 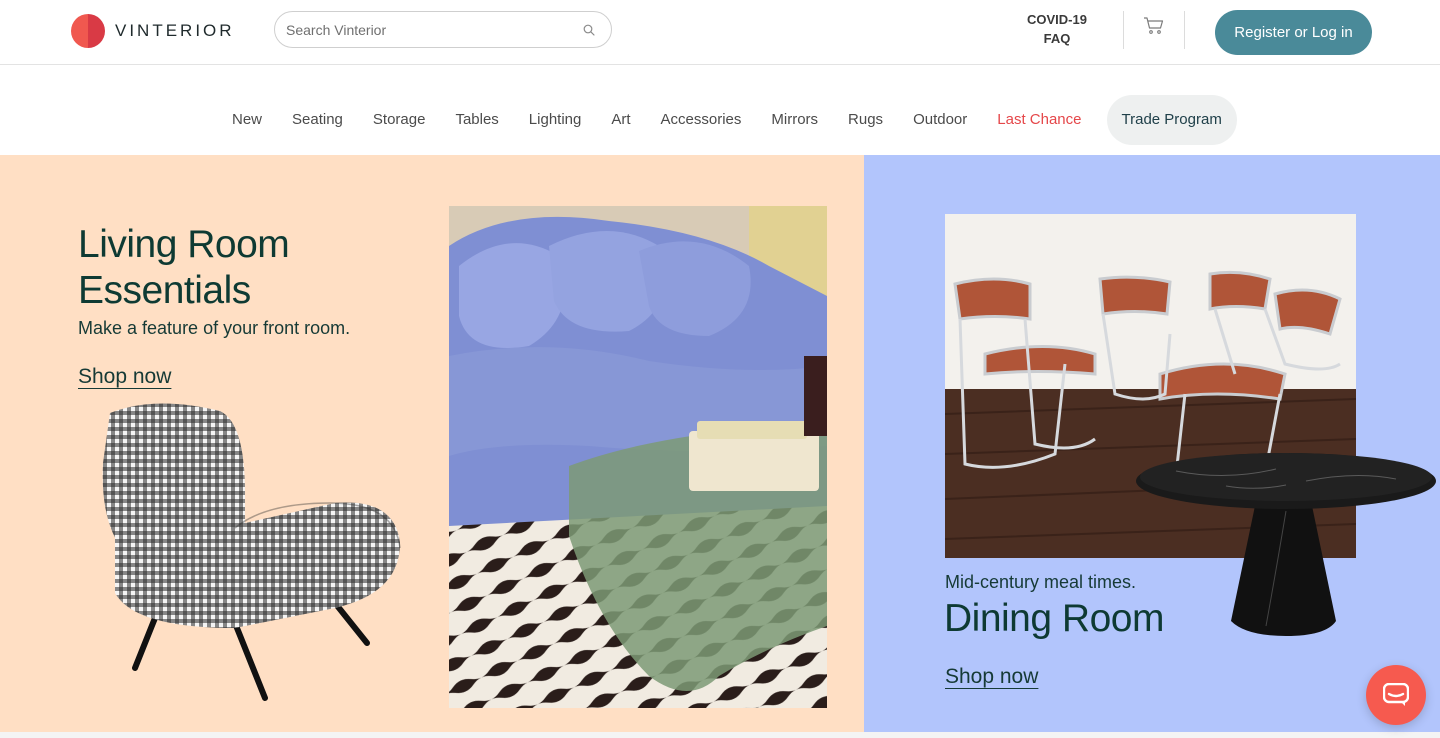 I want to click on cart-icon, so click(x=1154, y=26).